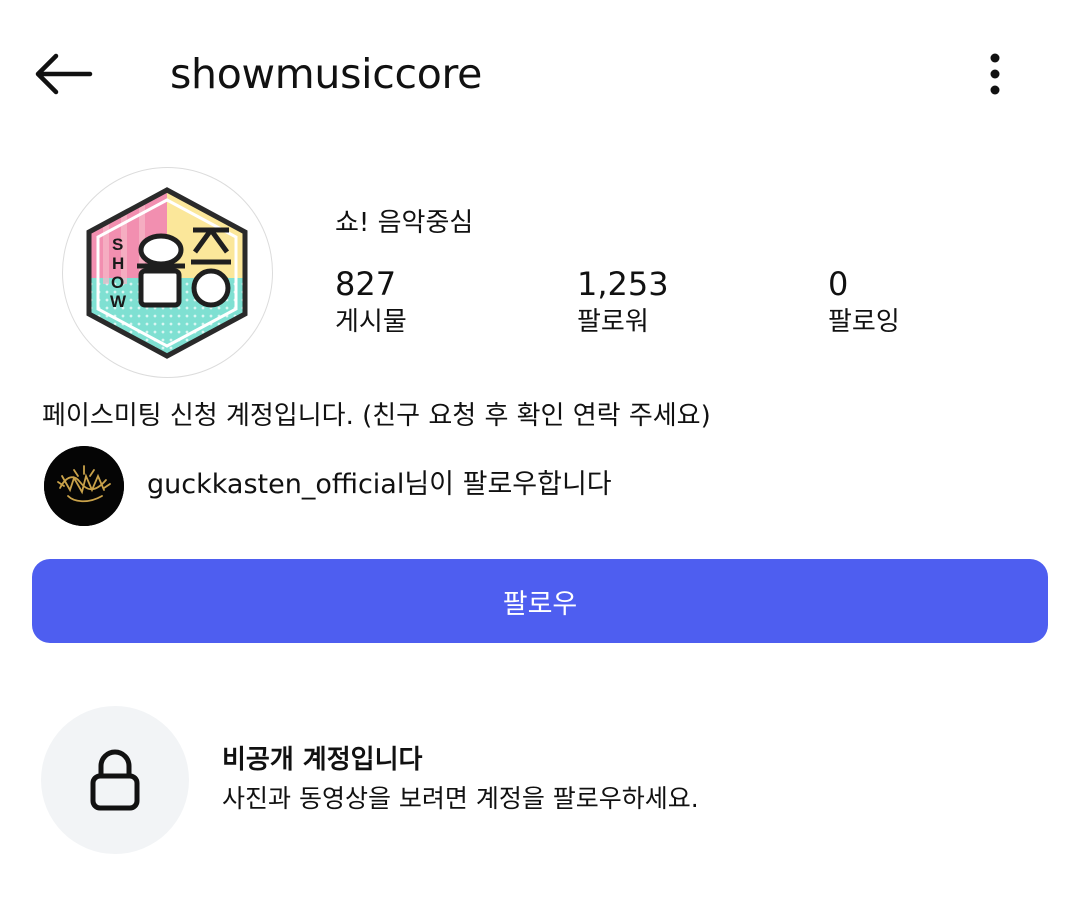 Image resolution: width=1080 pixels, height=906 pixels. Describe the element at coordinates (864, 302) in the screenshot. I see `following-stat: 0 팔로잉` at that location.